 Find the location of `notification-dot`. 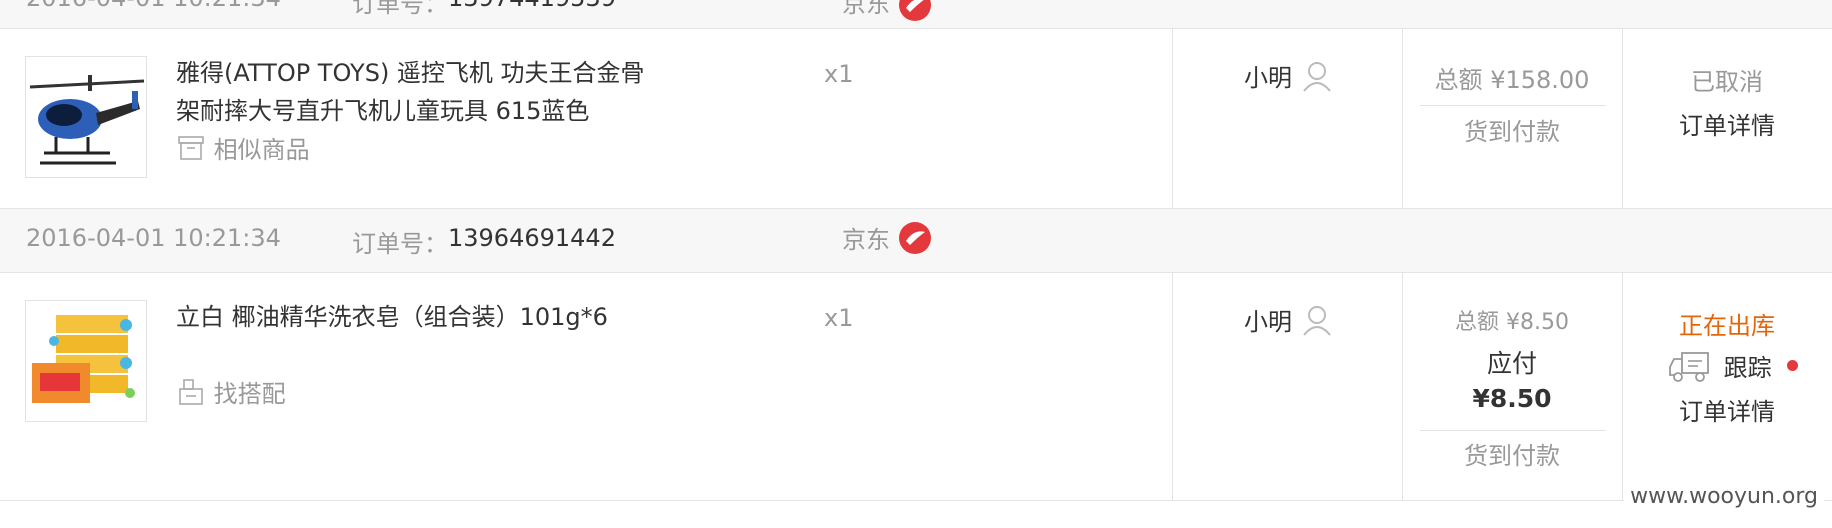

notification-dot is located at coordinates (1793, 365).